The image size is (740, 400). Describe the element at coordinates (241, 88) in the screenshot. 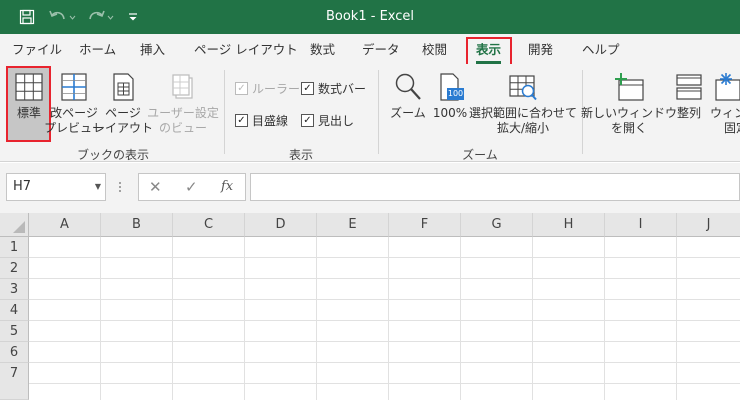

I see `ruler-check-icon: ✓` at that location.